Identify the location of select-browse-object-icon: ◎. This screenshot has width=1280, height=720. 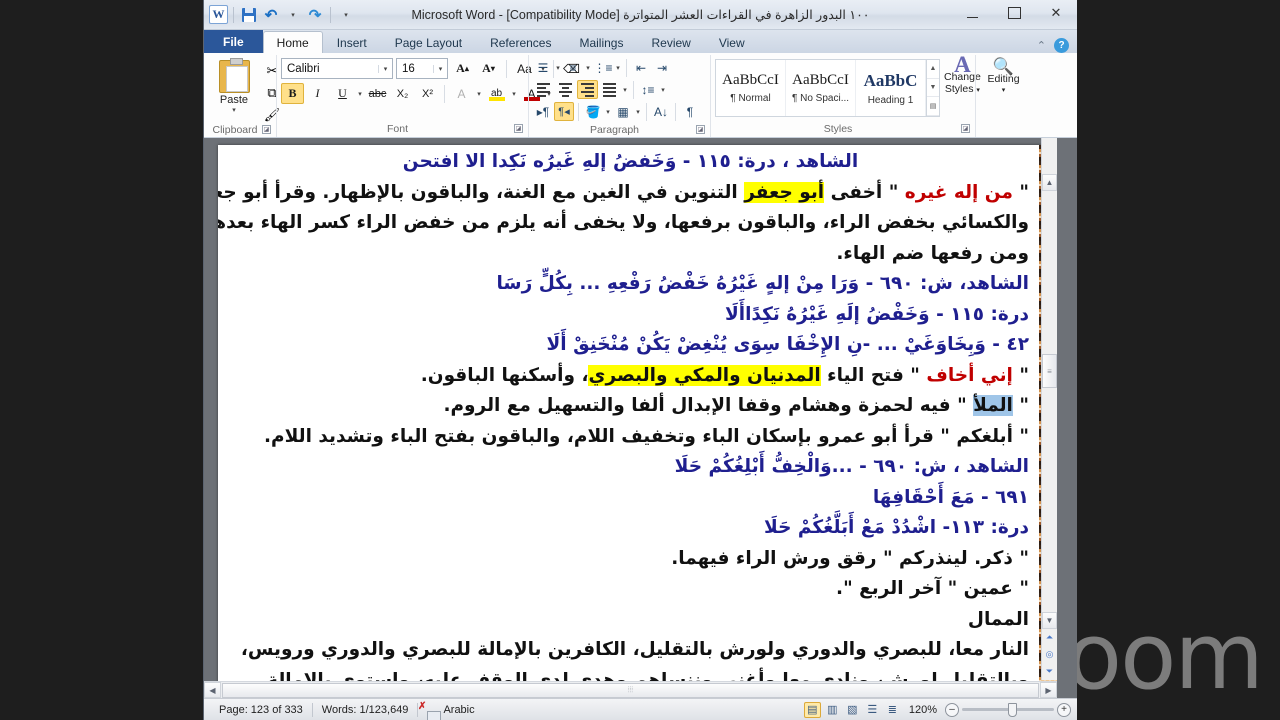
(1049, 654).